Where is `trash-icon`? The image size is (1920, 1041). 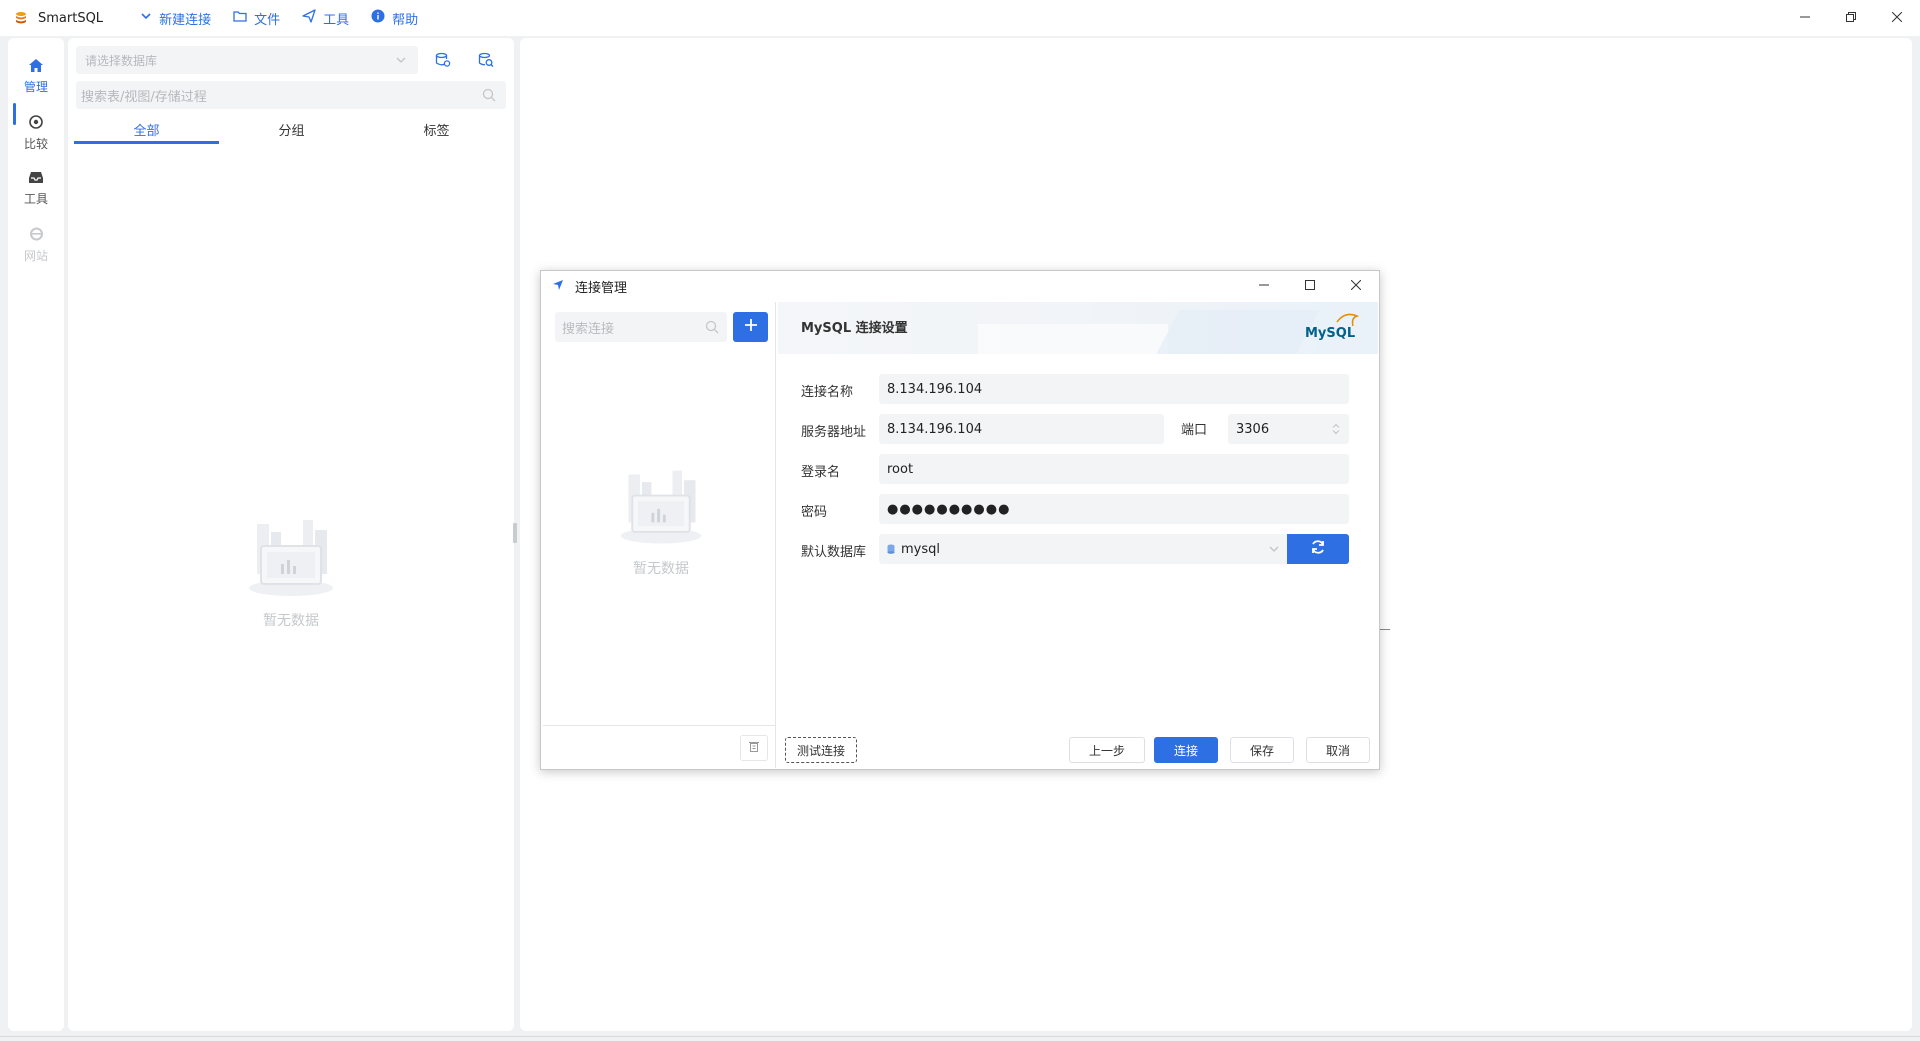 trash-icon is located at coordinates (754, 748).